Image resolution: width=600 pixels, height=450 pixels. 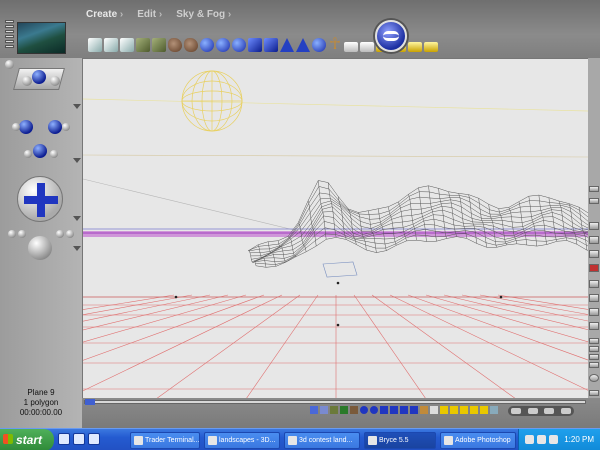 I want to click on select-cone-icon, so click(x=404, y=410).